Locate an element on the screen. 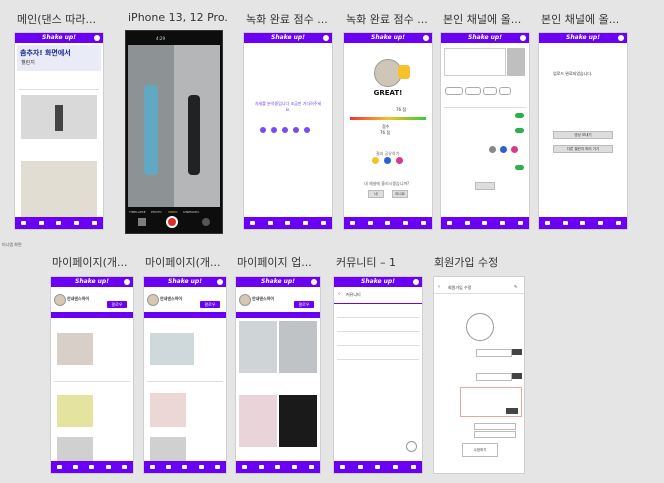 Image resolution: width=664 pixels, height=483 pixels. frame-title-signup: 회원가입 수정 is located at coordinates (484, 262).